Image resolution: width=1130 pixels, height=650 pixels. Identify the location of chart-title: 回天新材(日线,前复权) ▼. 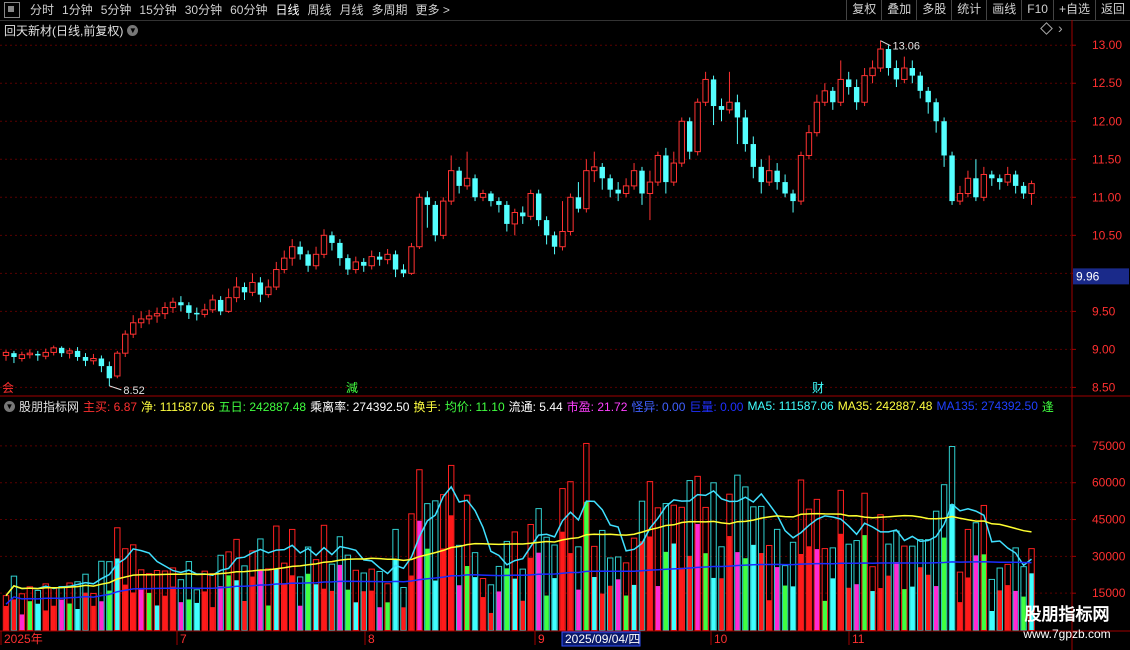
(71, 30).